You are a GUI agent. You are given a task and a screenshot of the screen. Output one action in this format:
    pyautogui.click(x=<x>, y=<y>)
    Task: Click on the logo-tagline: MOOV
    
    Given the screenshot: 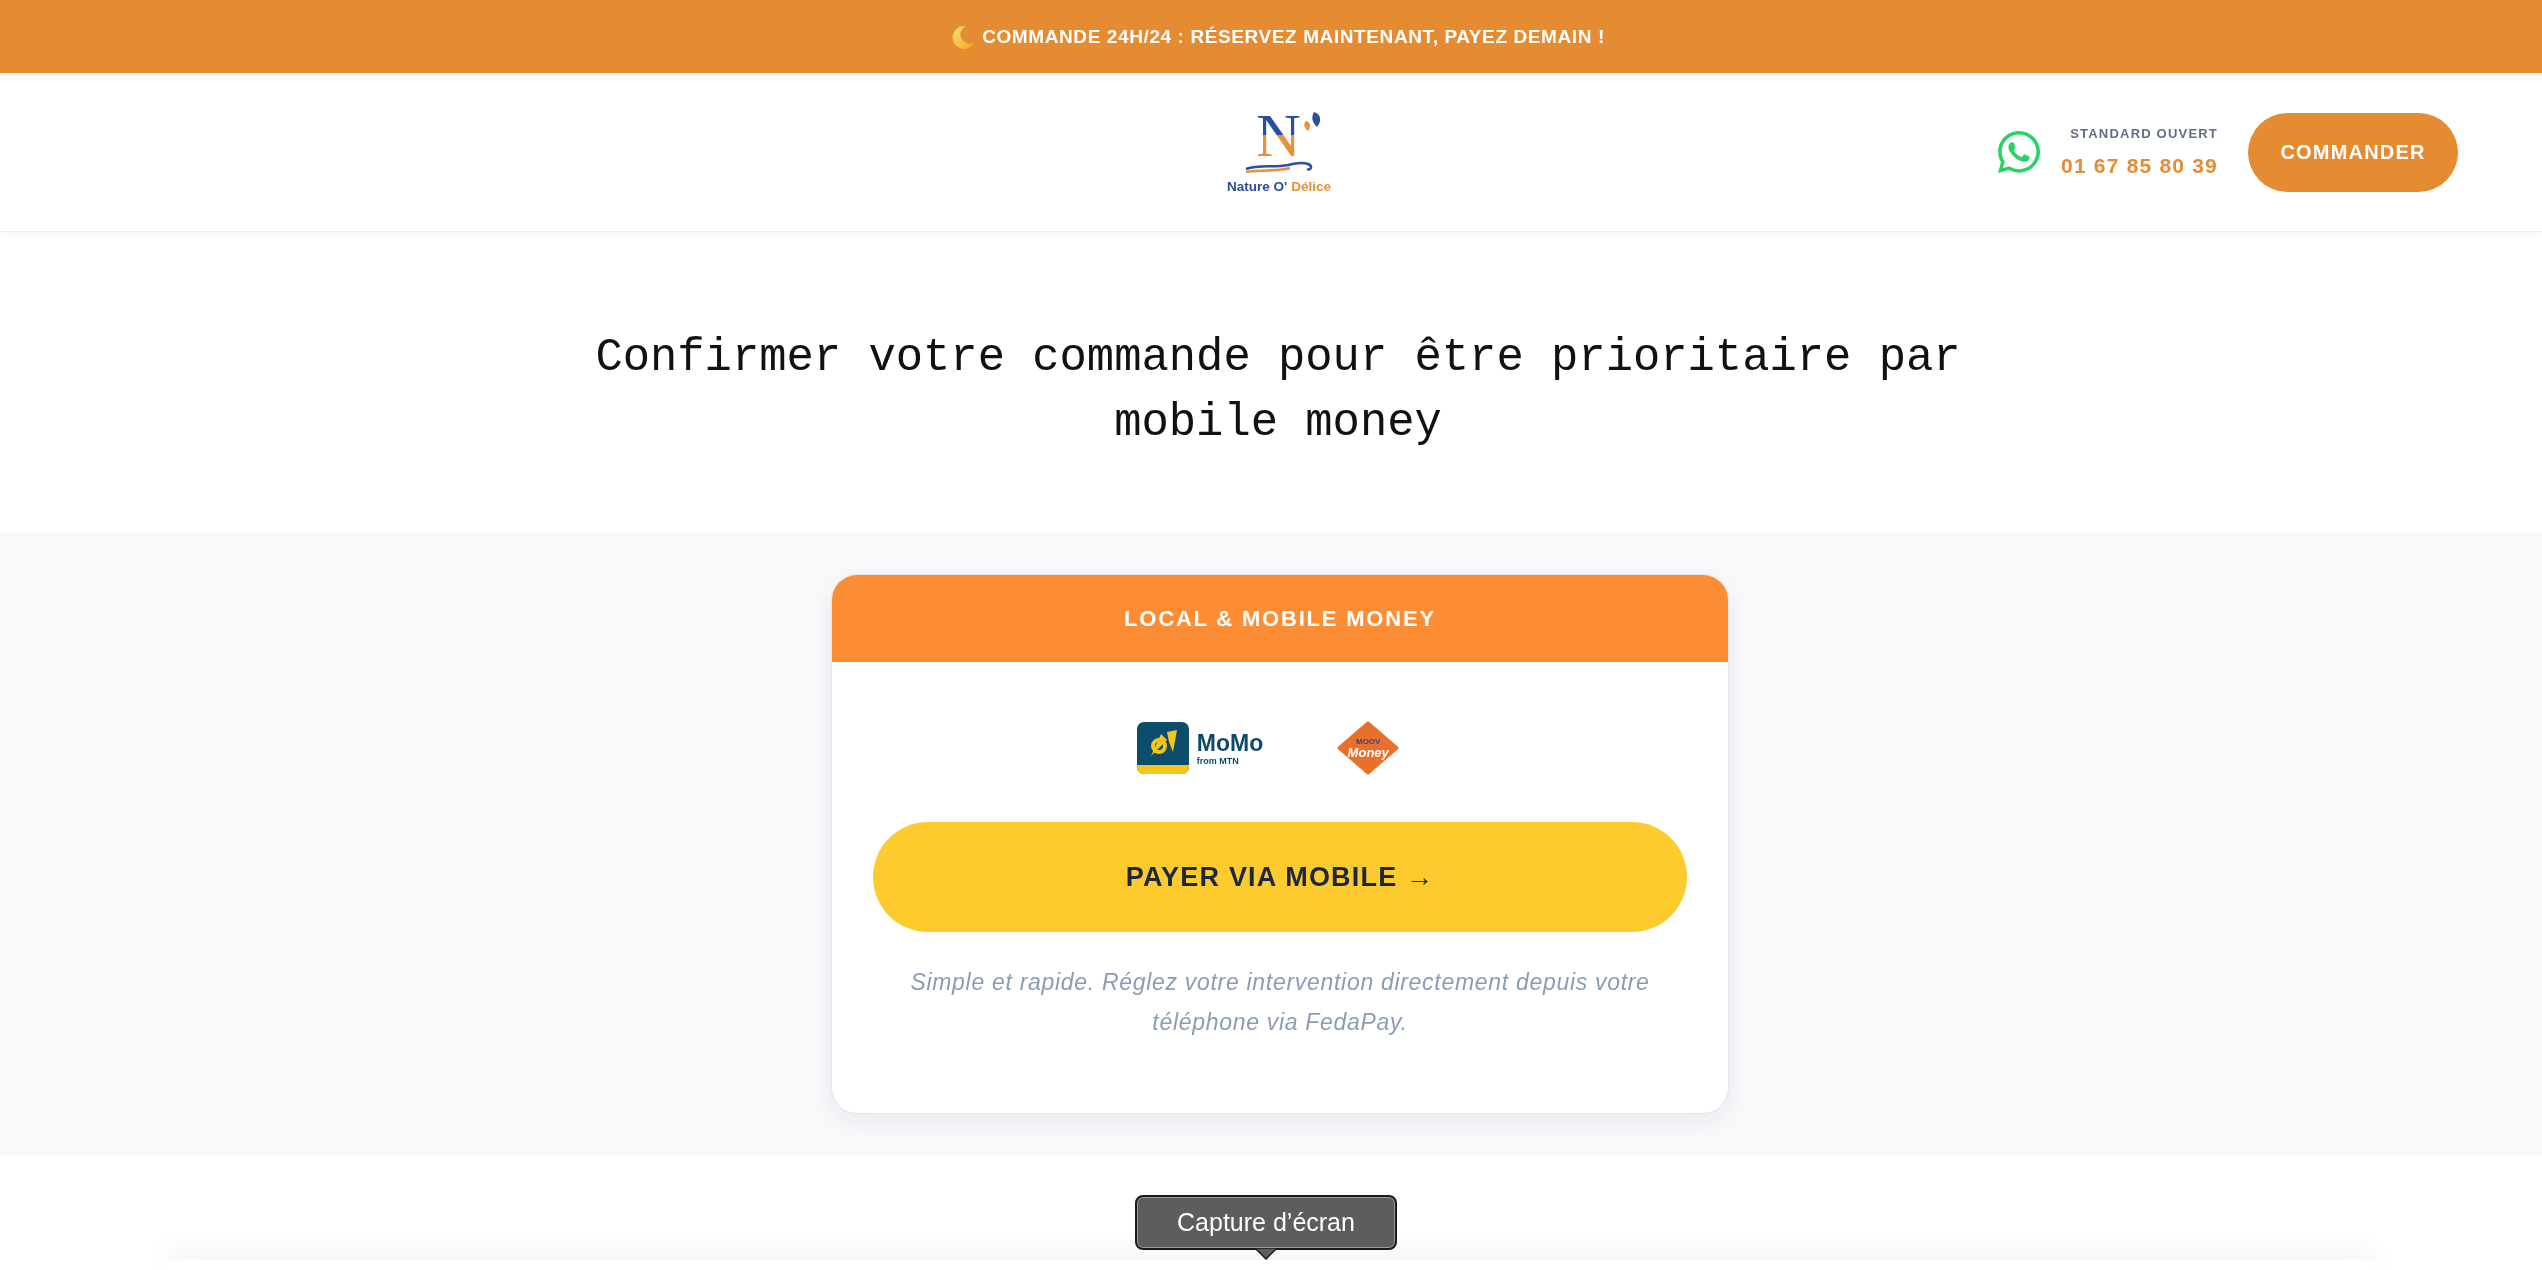 What is the action you would take?
    pyautogui.click(x=1368, y=741)
    